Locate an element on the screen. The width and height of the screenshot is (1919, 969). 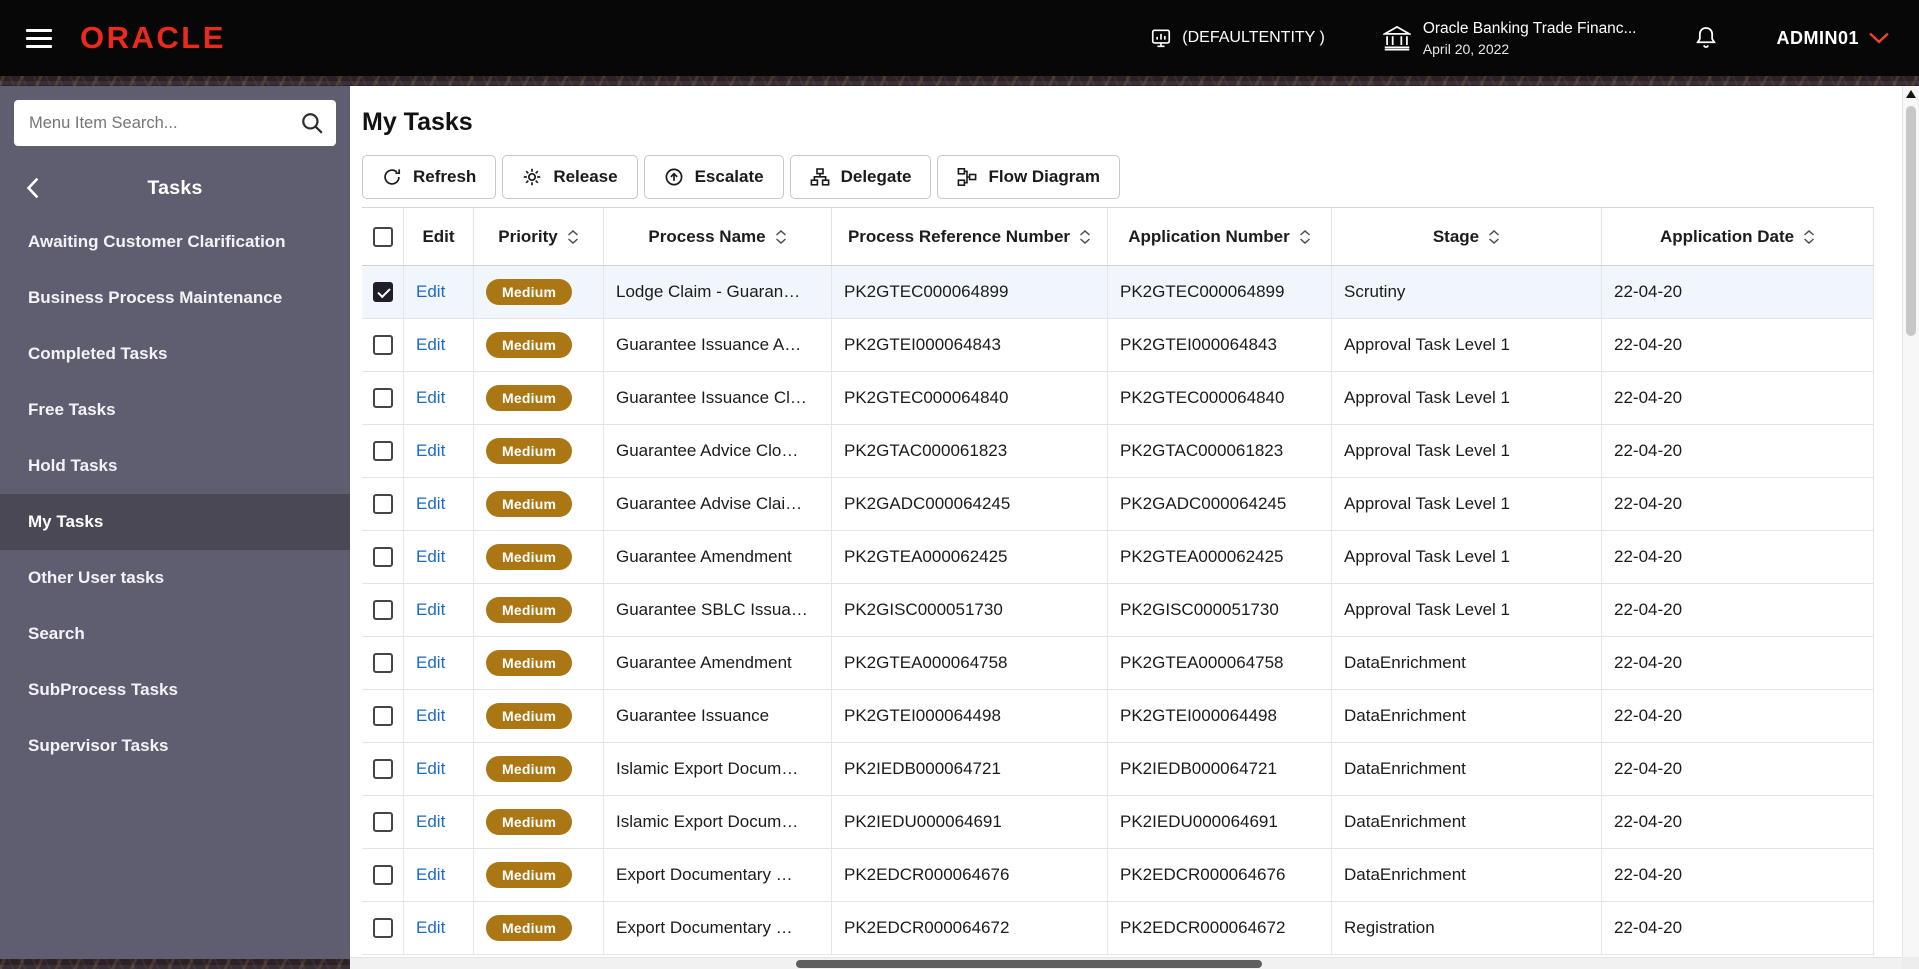
sidebar-item-supervisor-tasks: Supervisor Tasks is located at coordinates (175, 746).